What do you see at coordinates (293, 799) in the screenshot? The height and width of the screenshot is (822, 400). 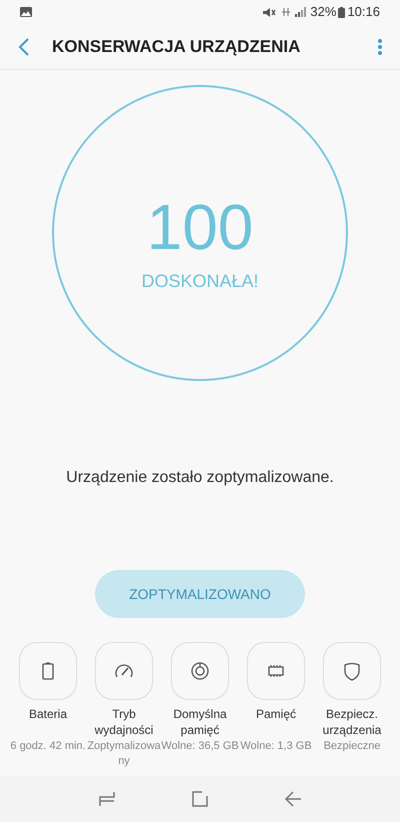 I see `back-nav-icon` at bounding box center [293, 799].